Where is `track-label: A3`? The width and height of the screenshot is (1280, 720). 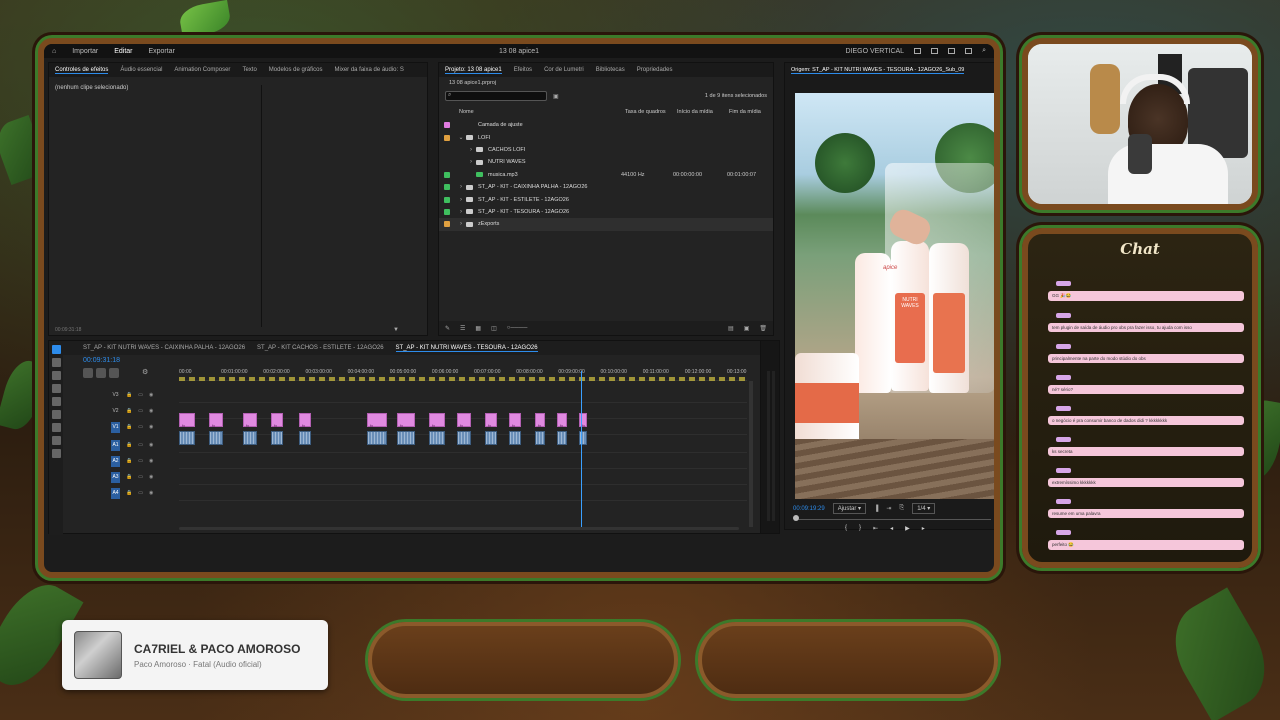 track-label: A3 is located at coordinates (115, 477).